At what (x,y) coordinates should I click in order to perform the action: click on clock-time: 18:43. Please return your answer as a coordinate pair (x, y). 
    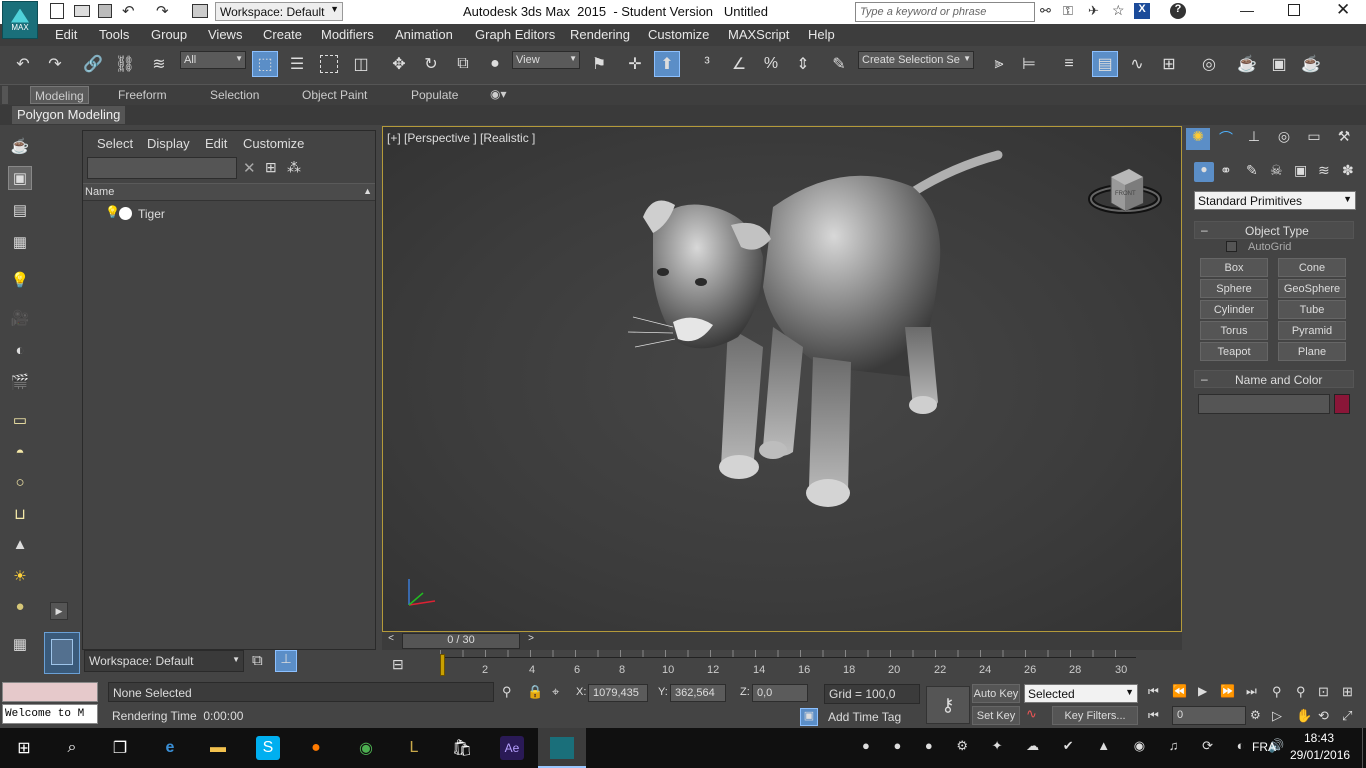
    Looking at the image, I should click on (1319, 738).